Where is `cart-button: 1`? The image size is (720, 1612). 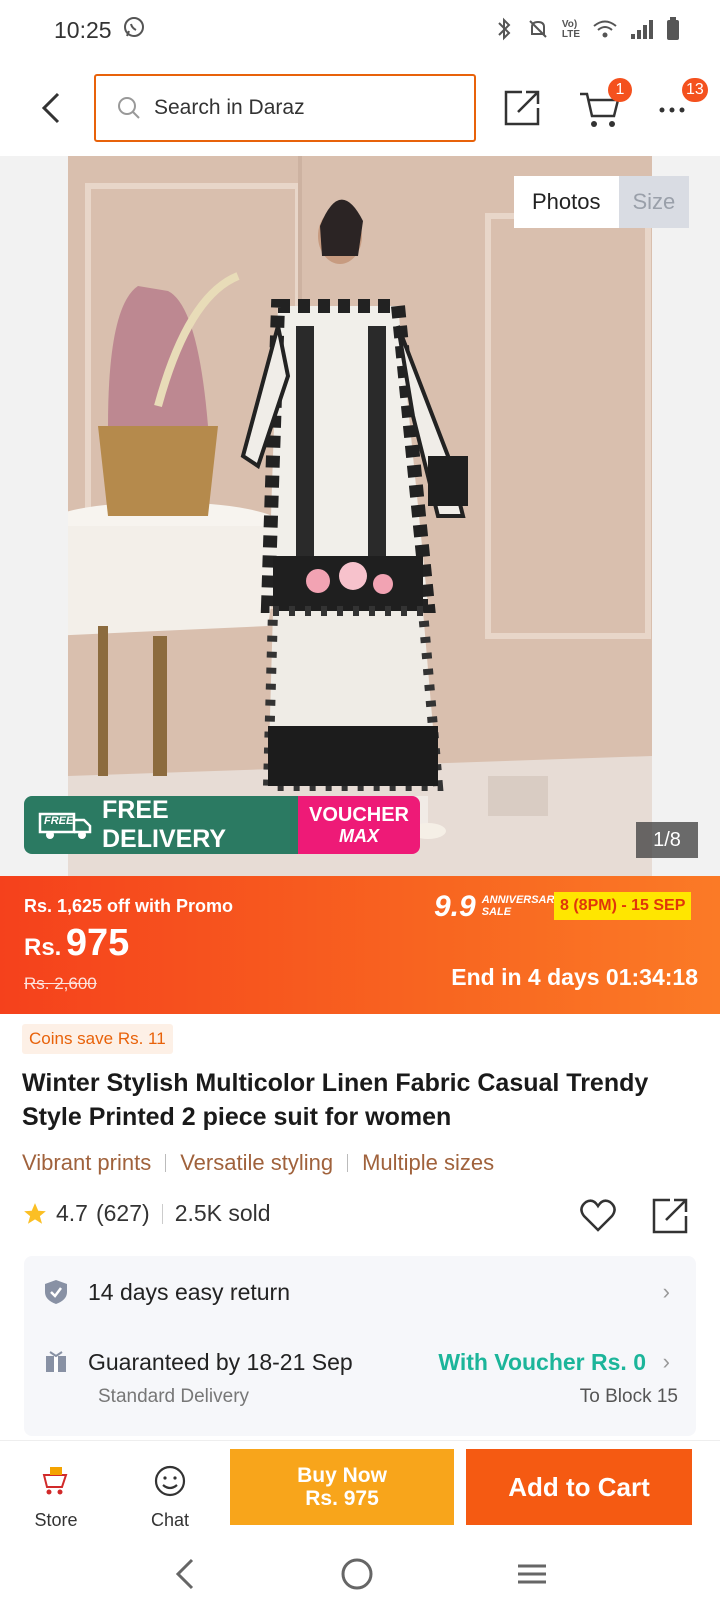
cart-button: 1 is located at coordinates (605, 104).